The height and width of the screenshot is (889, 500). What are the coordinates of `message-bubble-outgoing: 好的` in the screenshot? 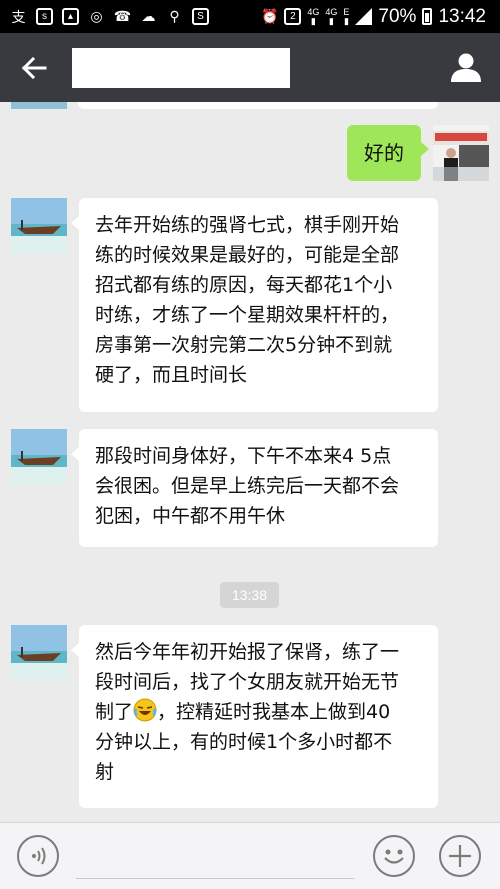 It's located at (388, 153).